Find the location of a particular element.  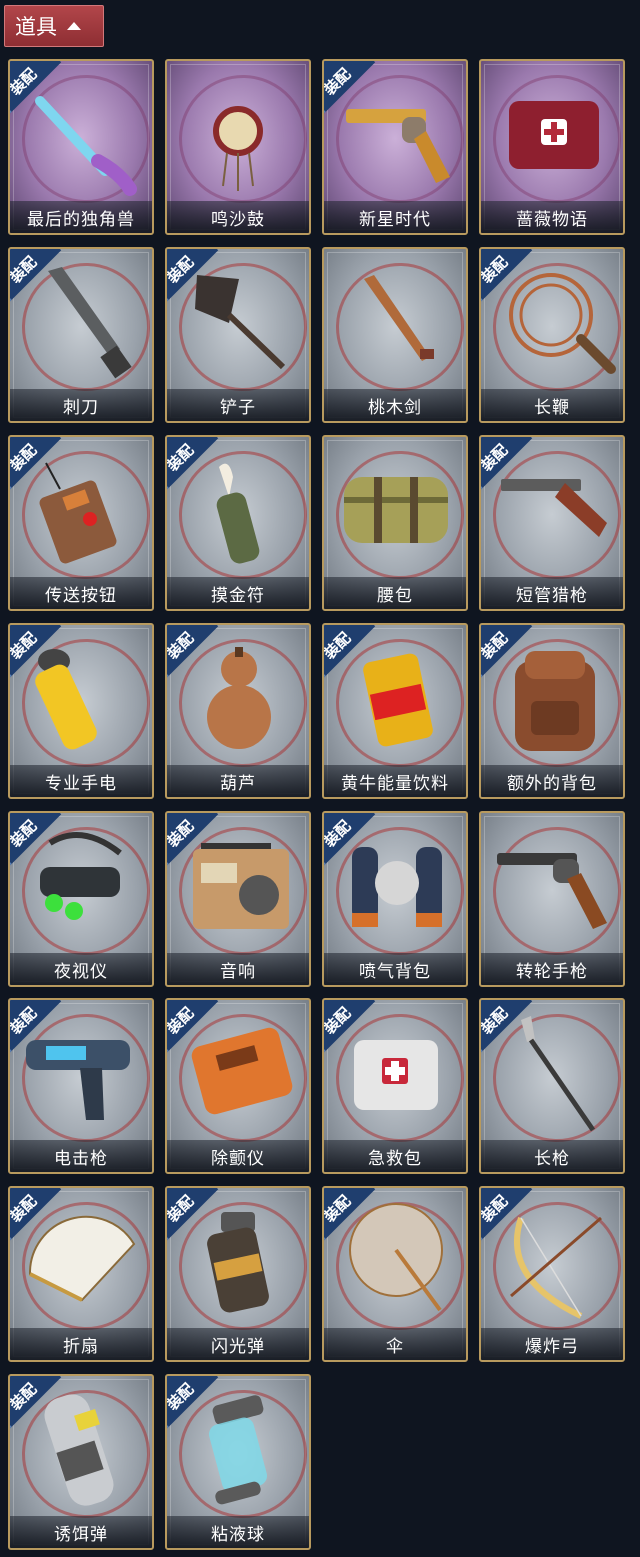

item-name: 长枪 is located at coordinates (552, 1156).